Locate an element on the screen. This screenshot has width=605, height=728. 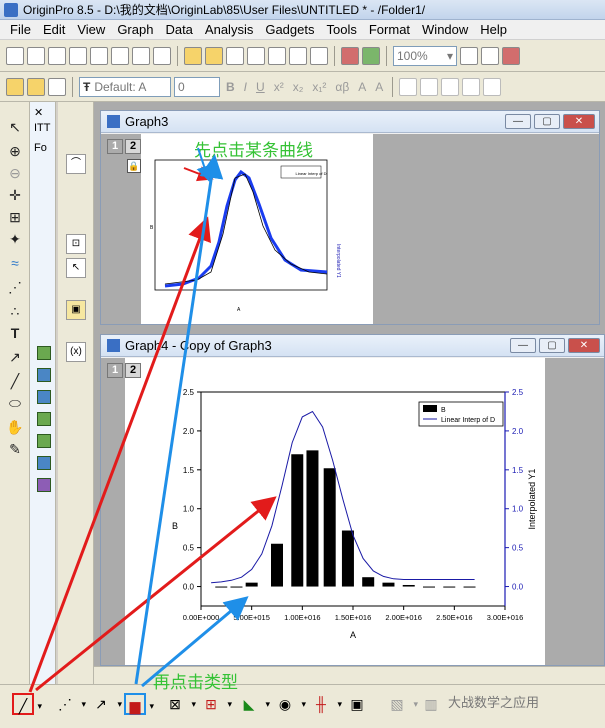
data-reader-icon: ⊞ is located at coordinates (15, 217).